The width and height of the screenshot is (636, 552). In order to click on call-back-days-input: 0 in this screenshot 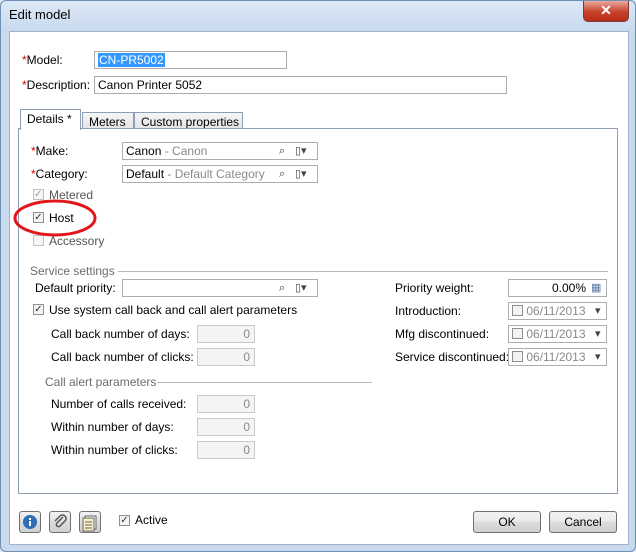, I will do `click(226, 334)`.